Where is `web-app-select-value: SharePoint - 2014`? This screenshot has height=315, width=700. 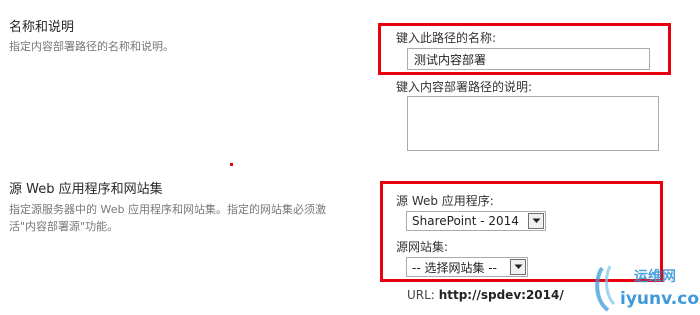
web-app-select-value: SharePoint - 2014 is located at coordinates (465, 221).